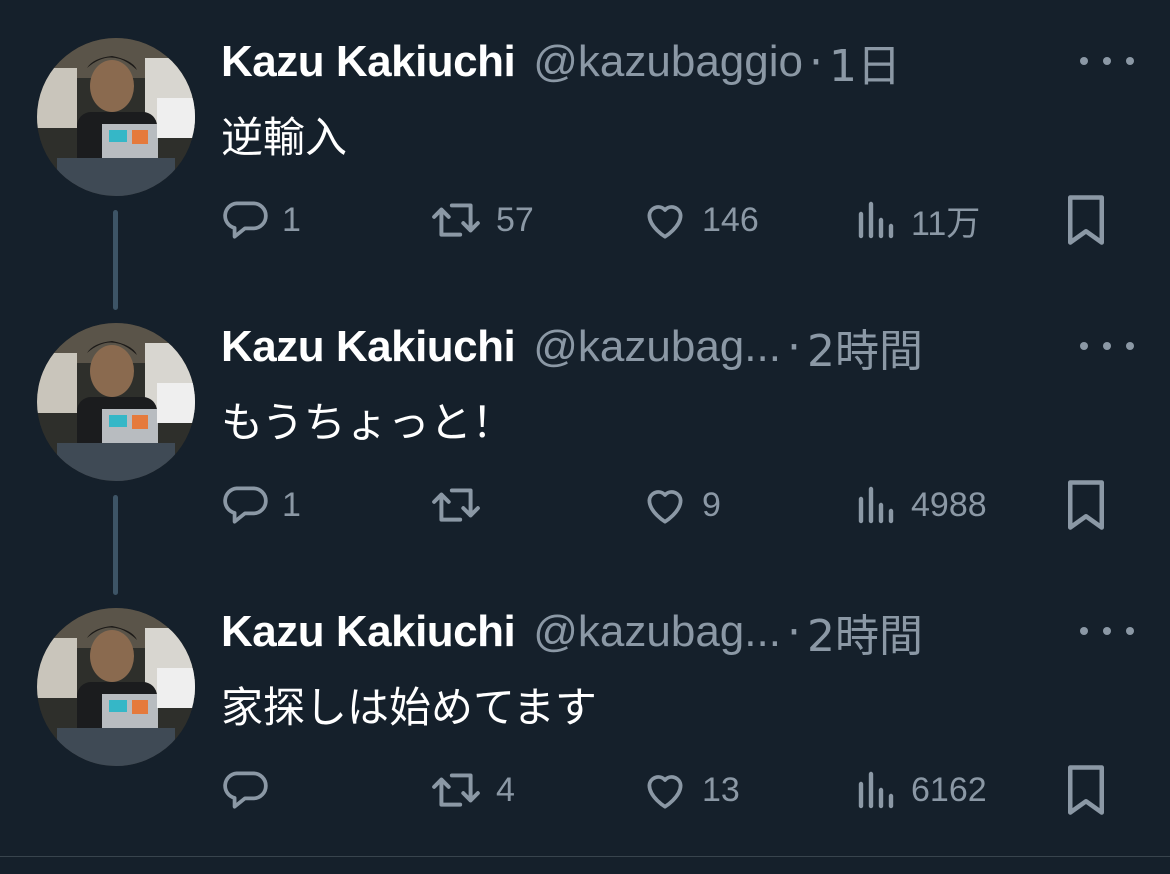  What do you see at coordinates (668, 62) in the screenshot?
I see `username-handle: @kazubaggio` at bounding box center [668, 62].